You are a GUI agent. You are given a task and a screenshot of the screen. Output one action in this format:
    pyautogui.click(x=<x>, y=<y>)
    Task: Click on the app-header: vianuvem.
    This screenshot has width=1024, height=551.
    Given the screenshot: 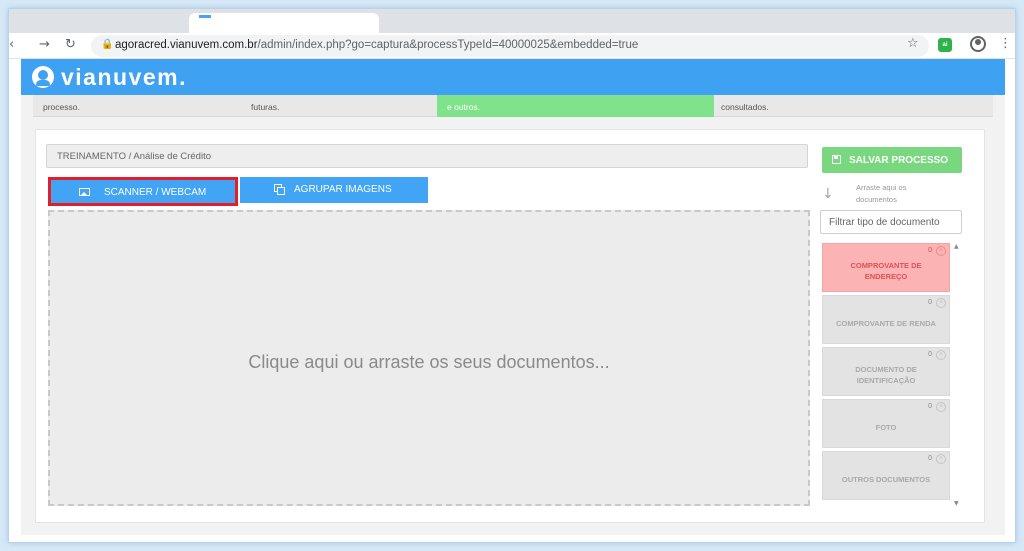 What is the action you would take?
    pyautogui.click(x=513, y=77)
    